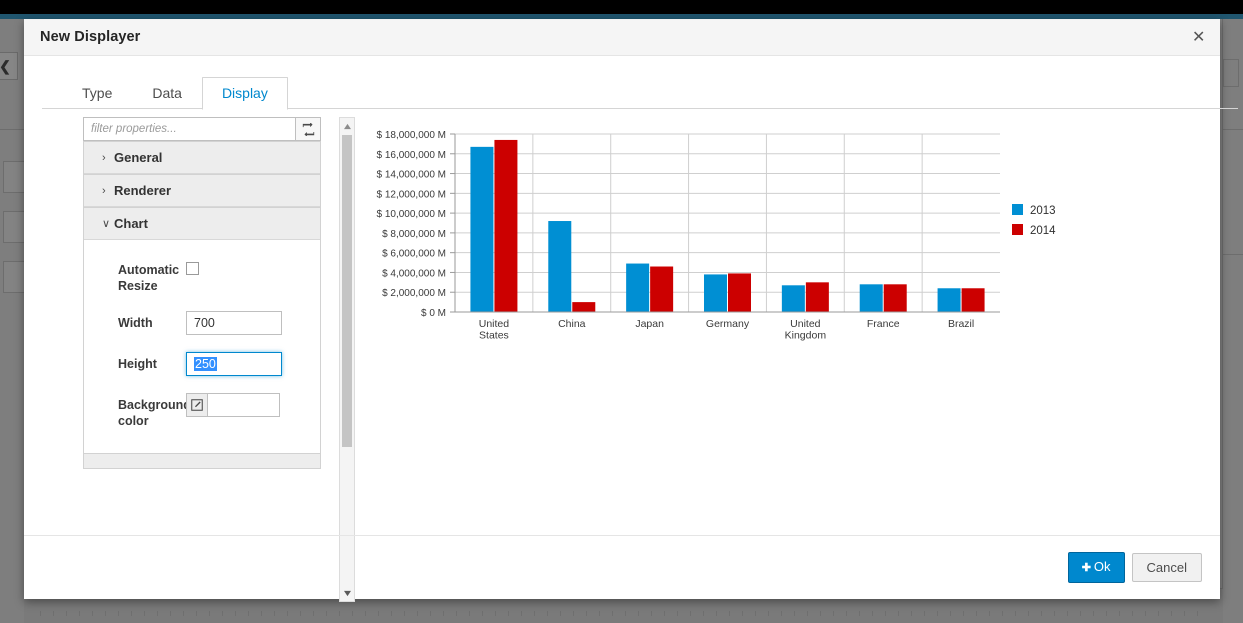 This screenshot has height=623, width=1243. I want to click on ok-button-label: Ok, so click(1102, 566).